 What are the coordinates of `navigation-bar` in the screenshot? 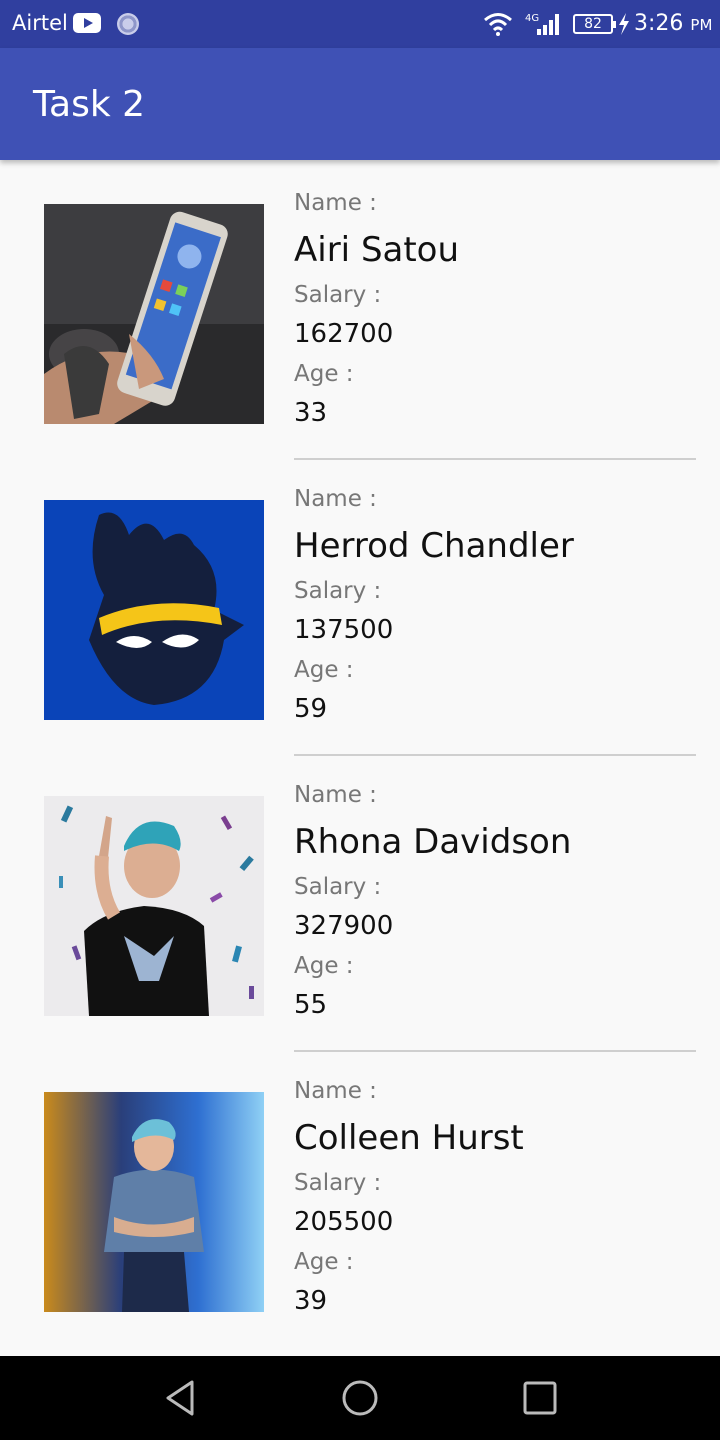 It's located at (360, 1398).